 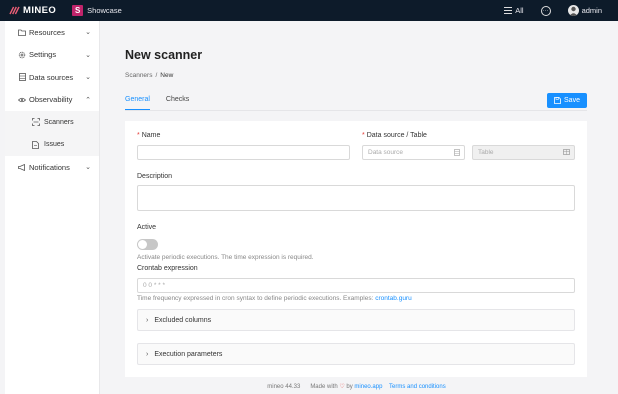 I want to click on brand-logo: MINEO, so click(x=32, y=10).